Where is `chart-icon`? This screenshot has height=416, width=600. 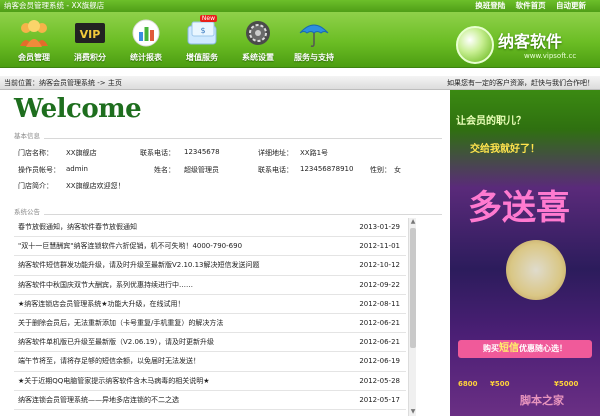
chart-icon is located at coordinates (146, 33).